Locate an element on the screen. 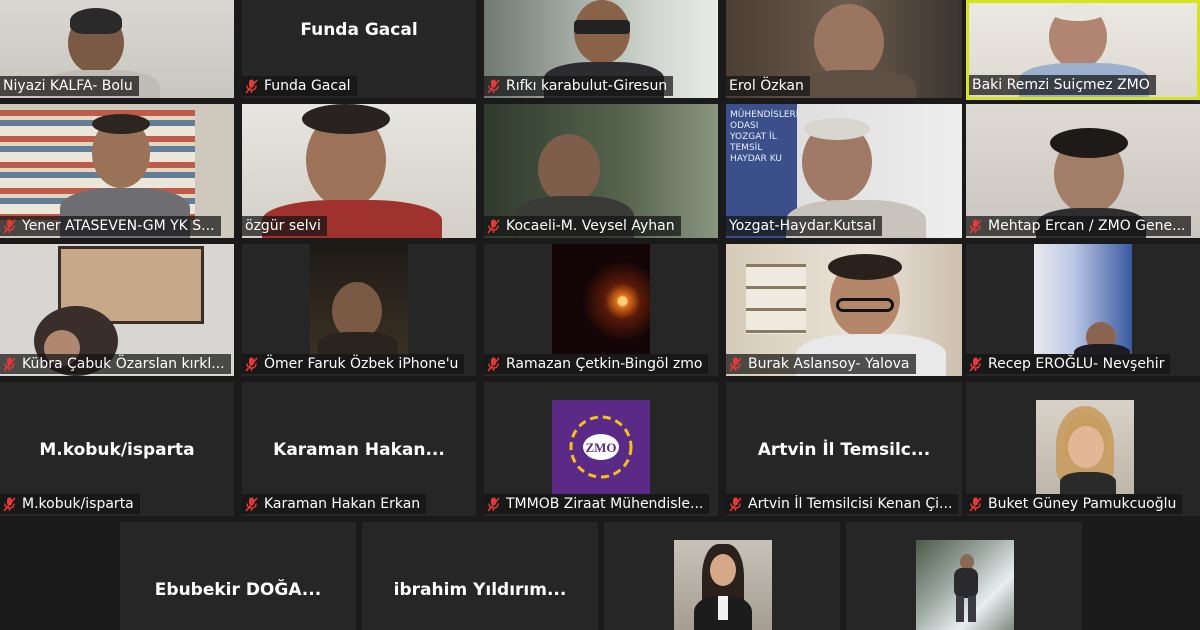 Image resolution: width=1200 pixels, height=630 pixels. participant-name-label: Ramazan Çetkin-Bingöl zmo is located at coordinates (596, 364).